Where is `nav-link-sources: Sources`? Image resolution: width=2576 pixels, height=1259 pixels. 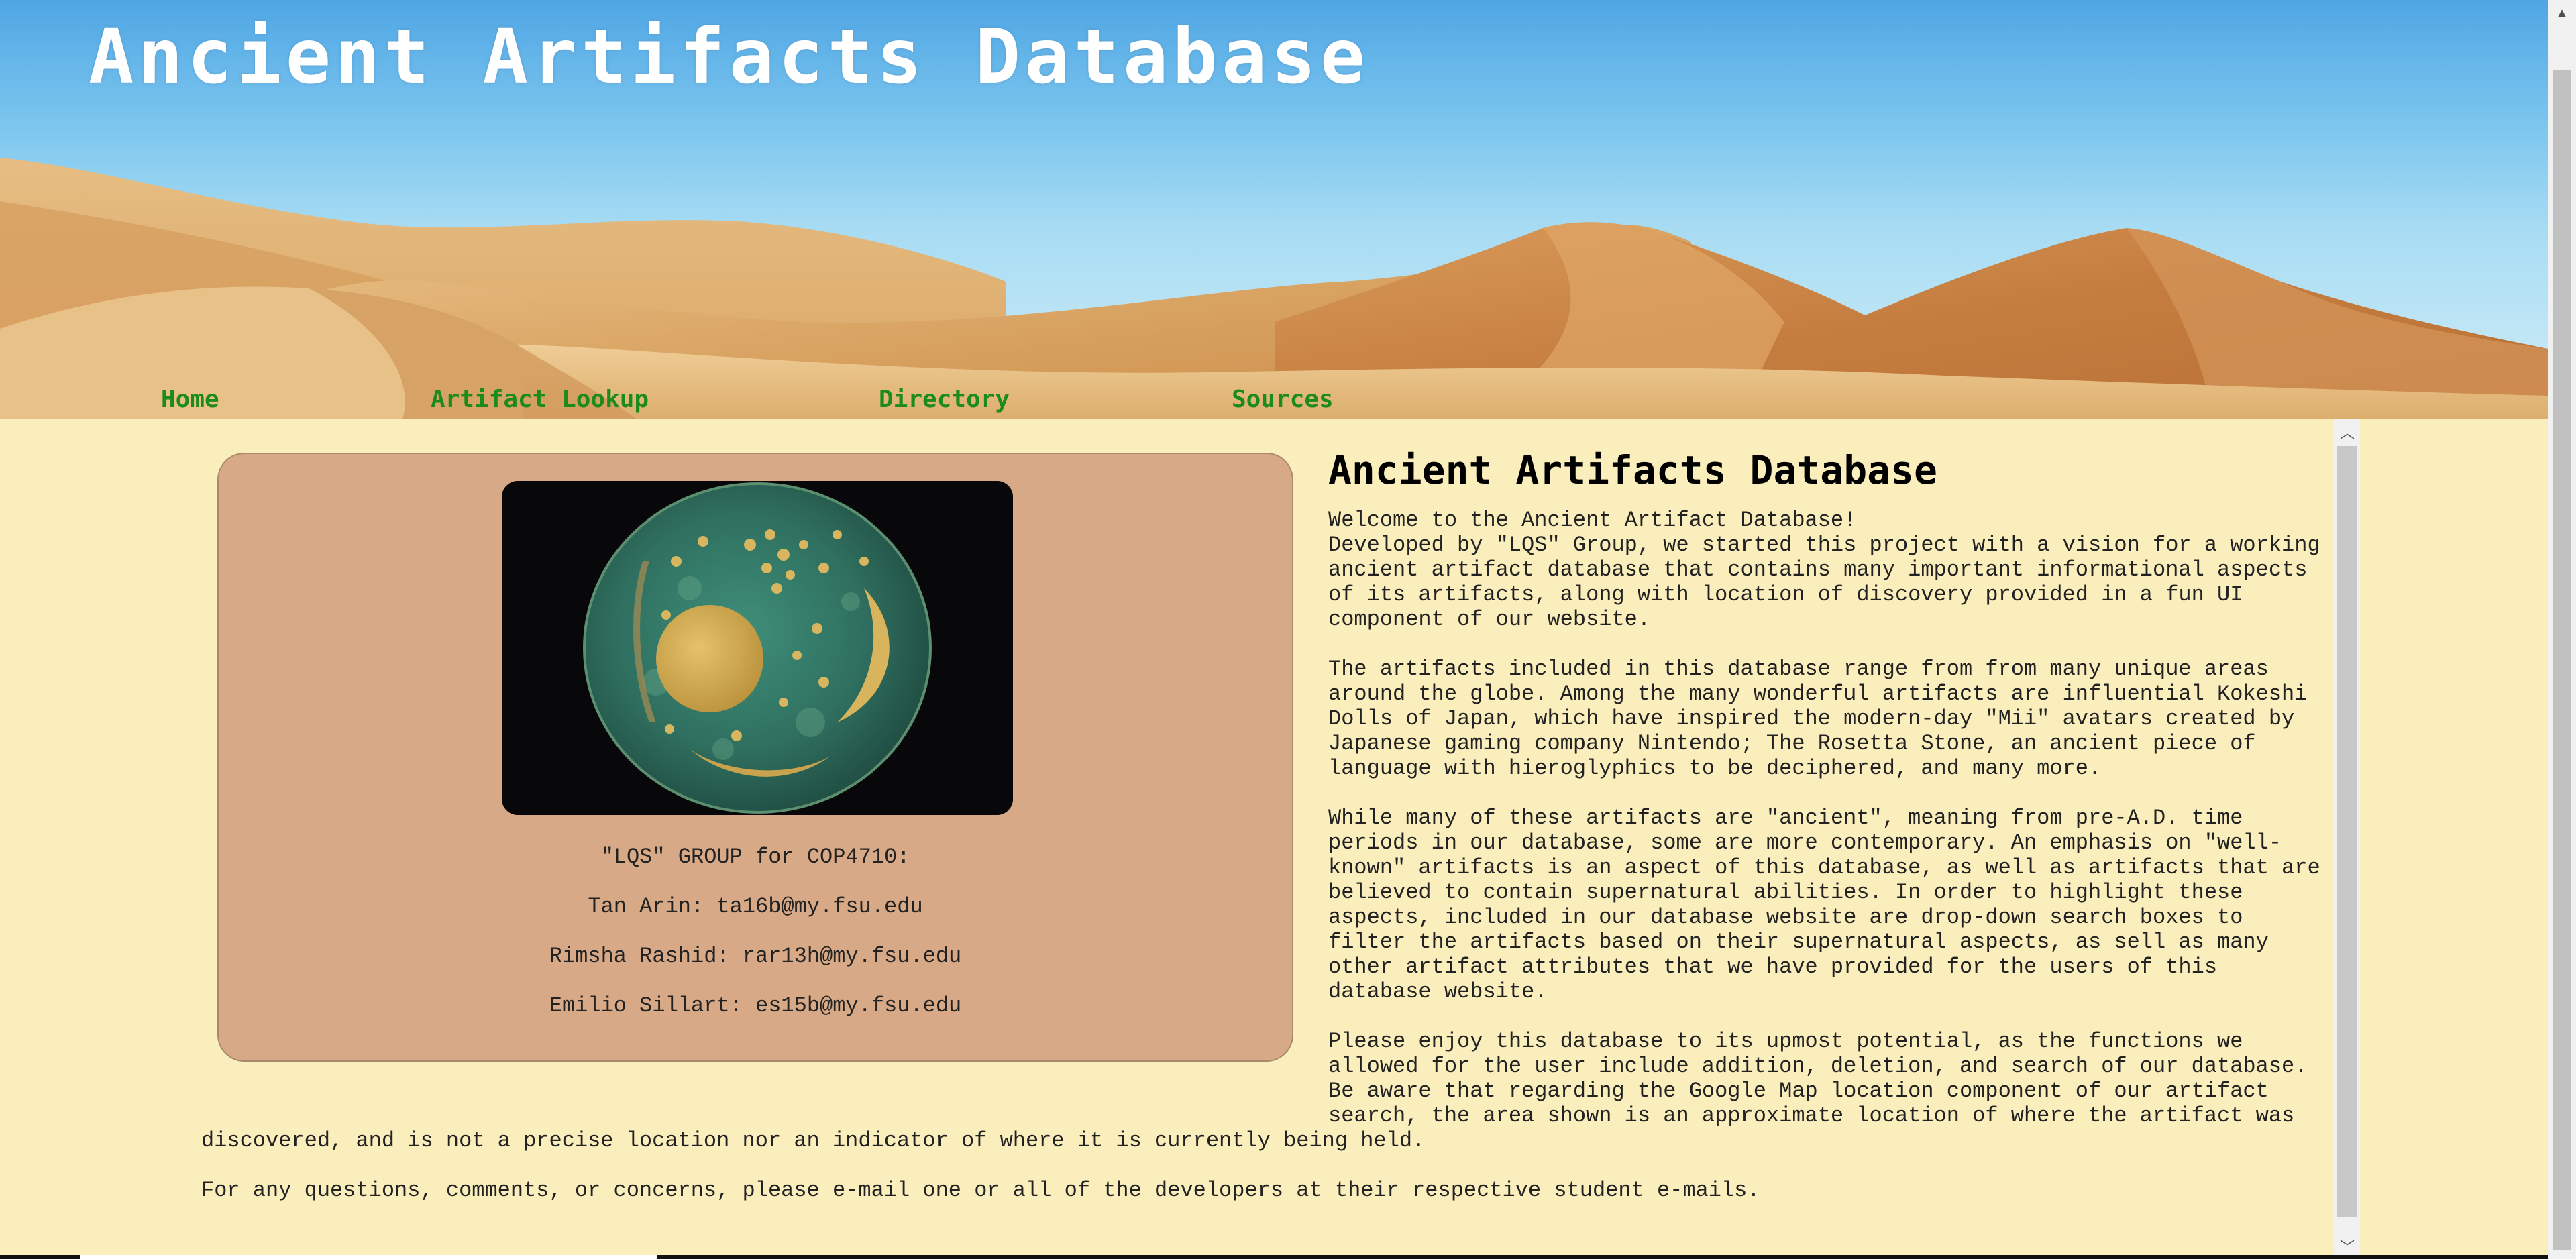
nav-link-sources: Sources is located at coordinates (1283, 399).